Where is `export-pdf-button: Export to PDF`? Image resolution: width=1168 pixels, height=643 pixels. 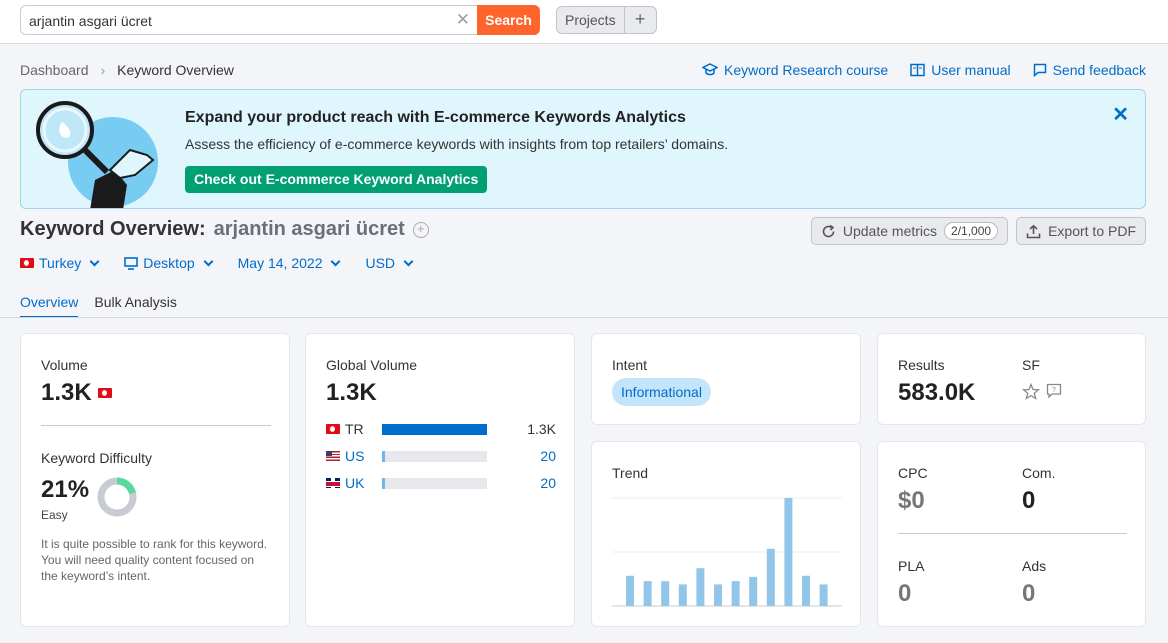 export-pdf-button: Export to PDF is located at coordinates (1081, 231).